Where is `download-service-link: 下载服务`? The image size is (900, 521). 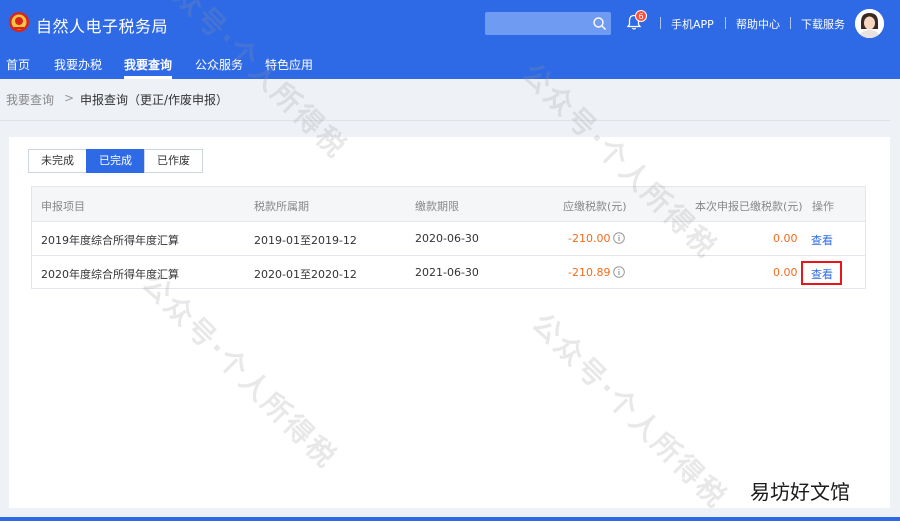 download-service-link: 下载服务 is located at coordinates (823, 24).